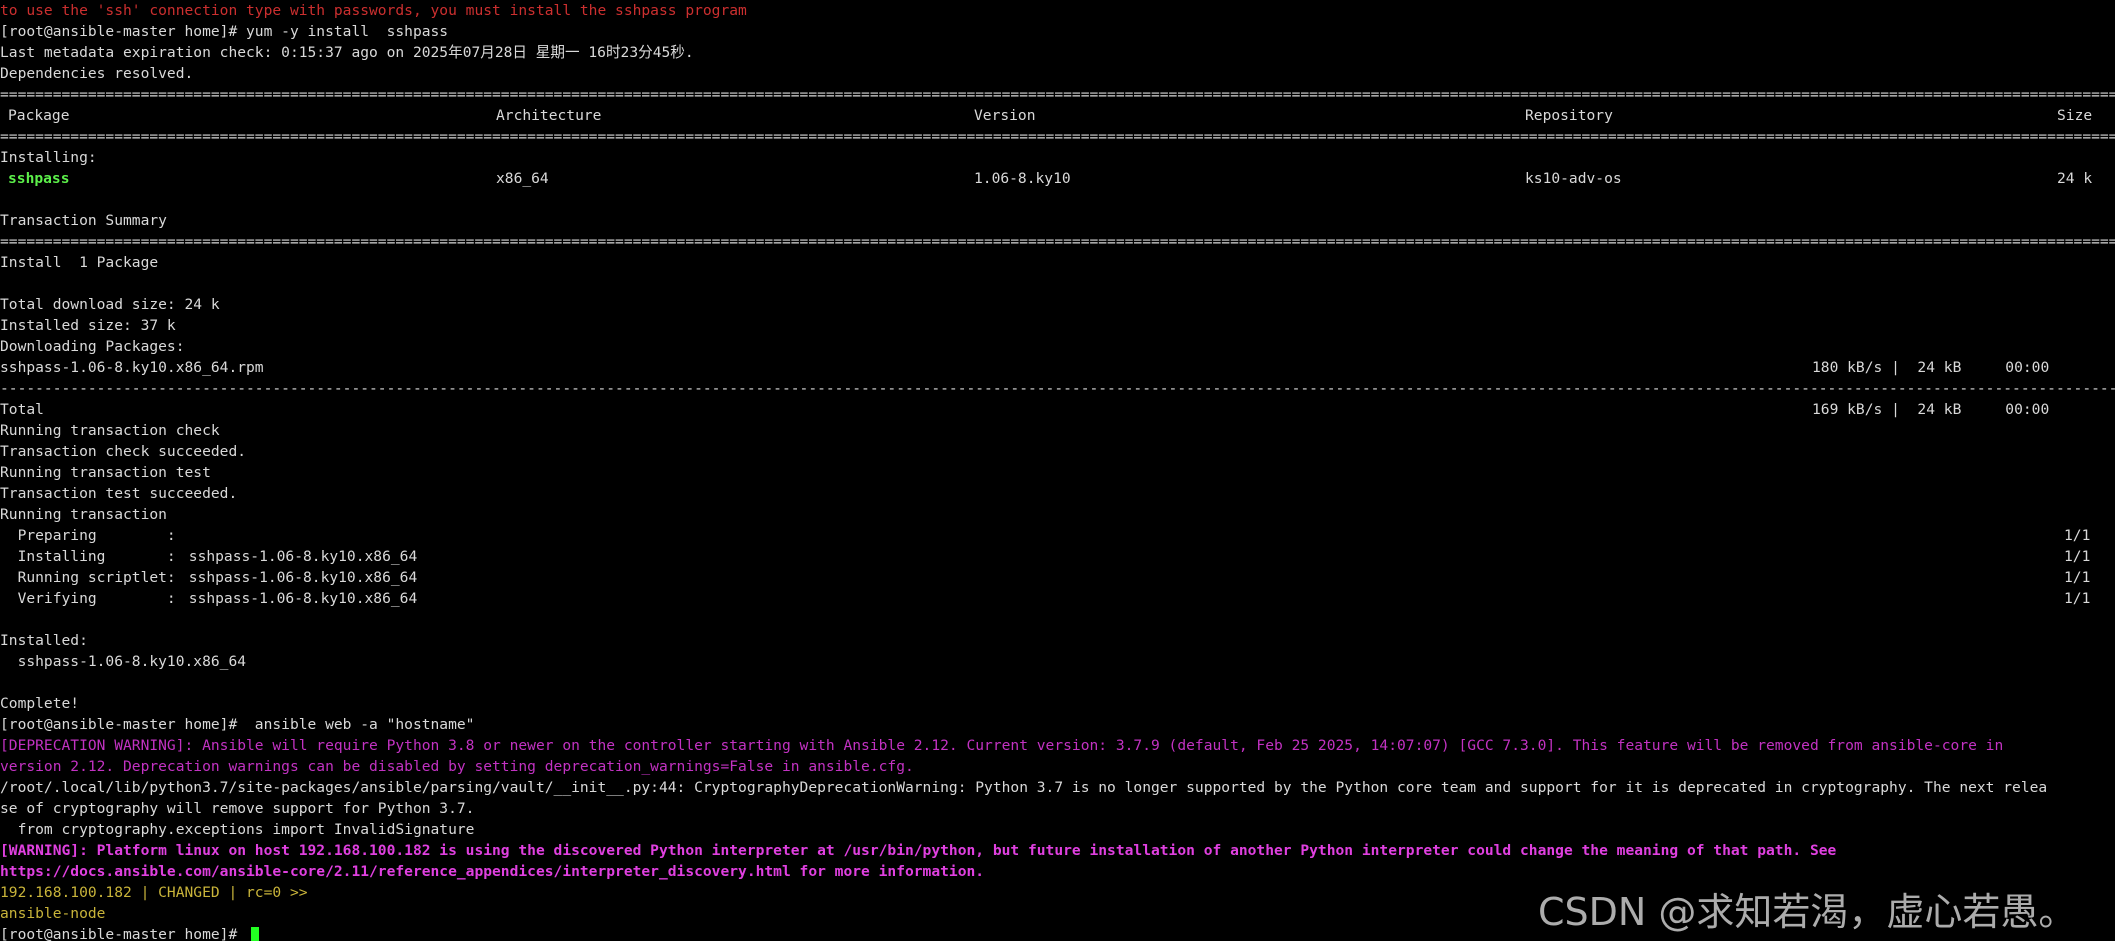  I want to click on downloading-label: Downloading Packages:, so click(92, 346).